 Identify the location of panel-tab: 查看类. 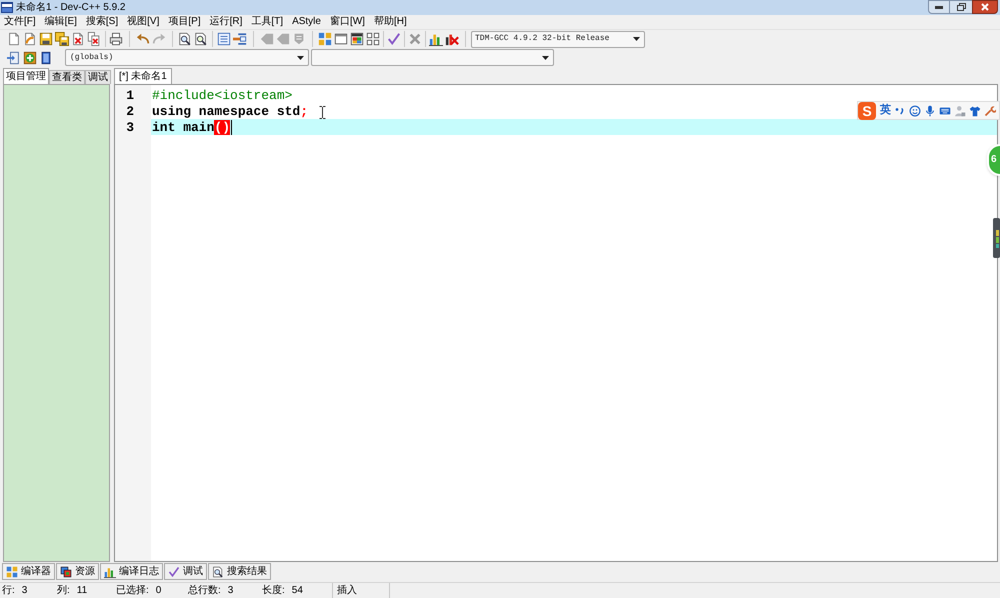
(67, 77).